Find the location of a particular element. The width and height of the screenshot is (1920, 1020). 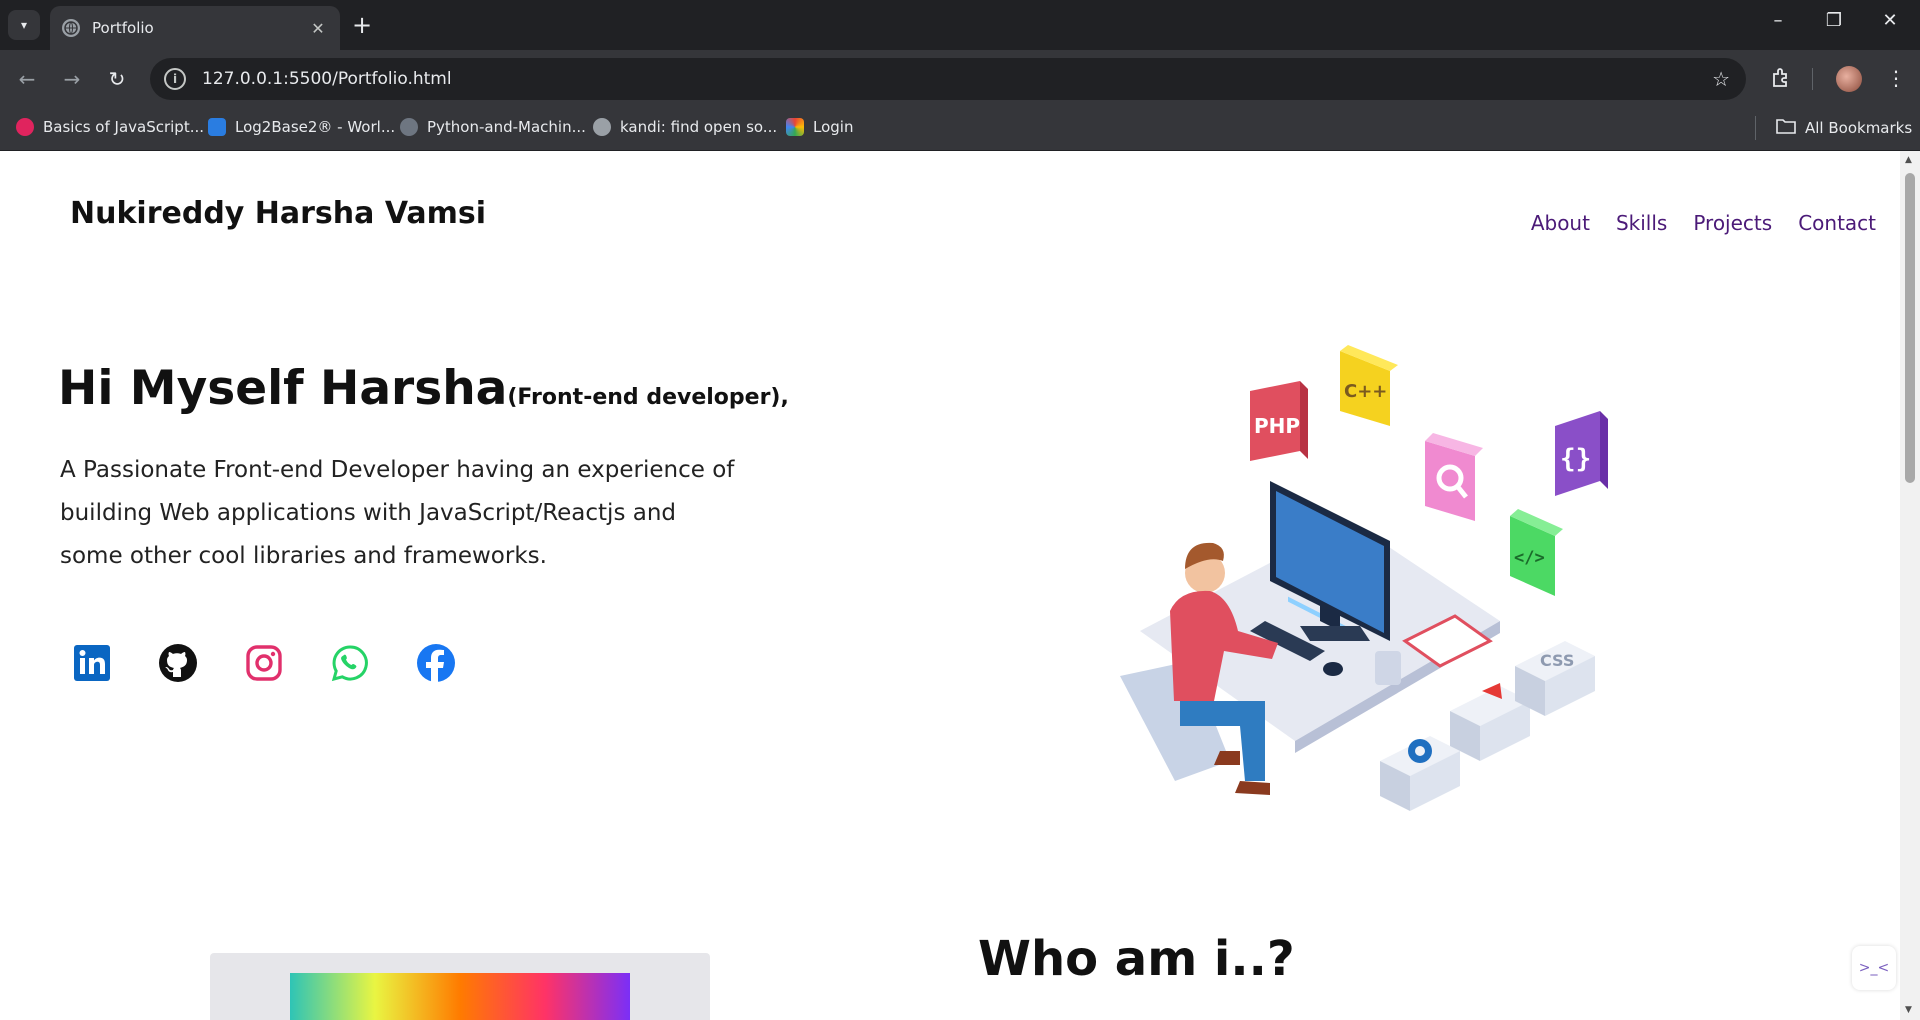

url-text: 127.0.0.1:5500/Portfolio.html is located at coordinates (957, 79).